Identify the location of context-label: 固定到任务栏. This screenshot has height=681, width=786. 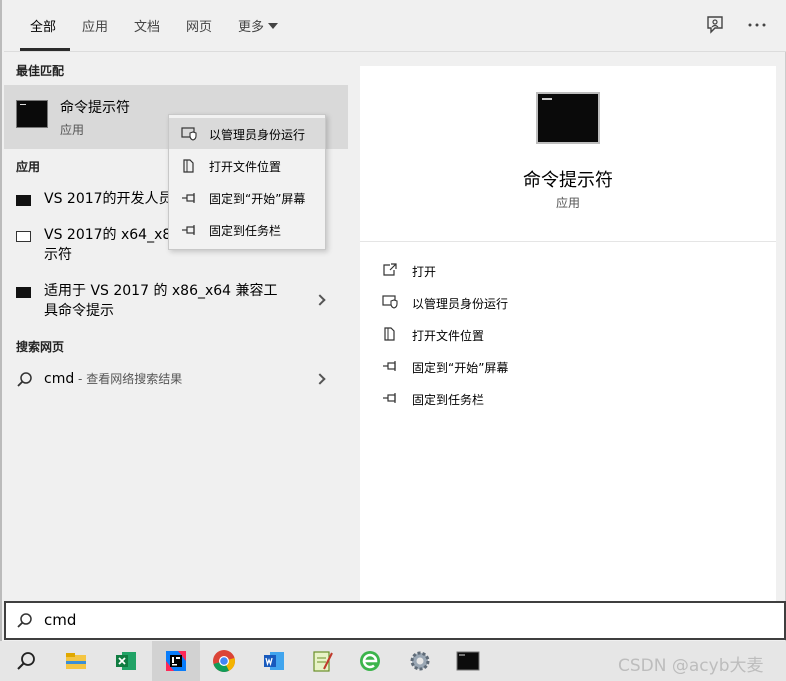
(245, 231).